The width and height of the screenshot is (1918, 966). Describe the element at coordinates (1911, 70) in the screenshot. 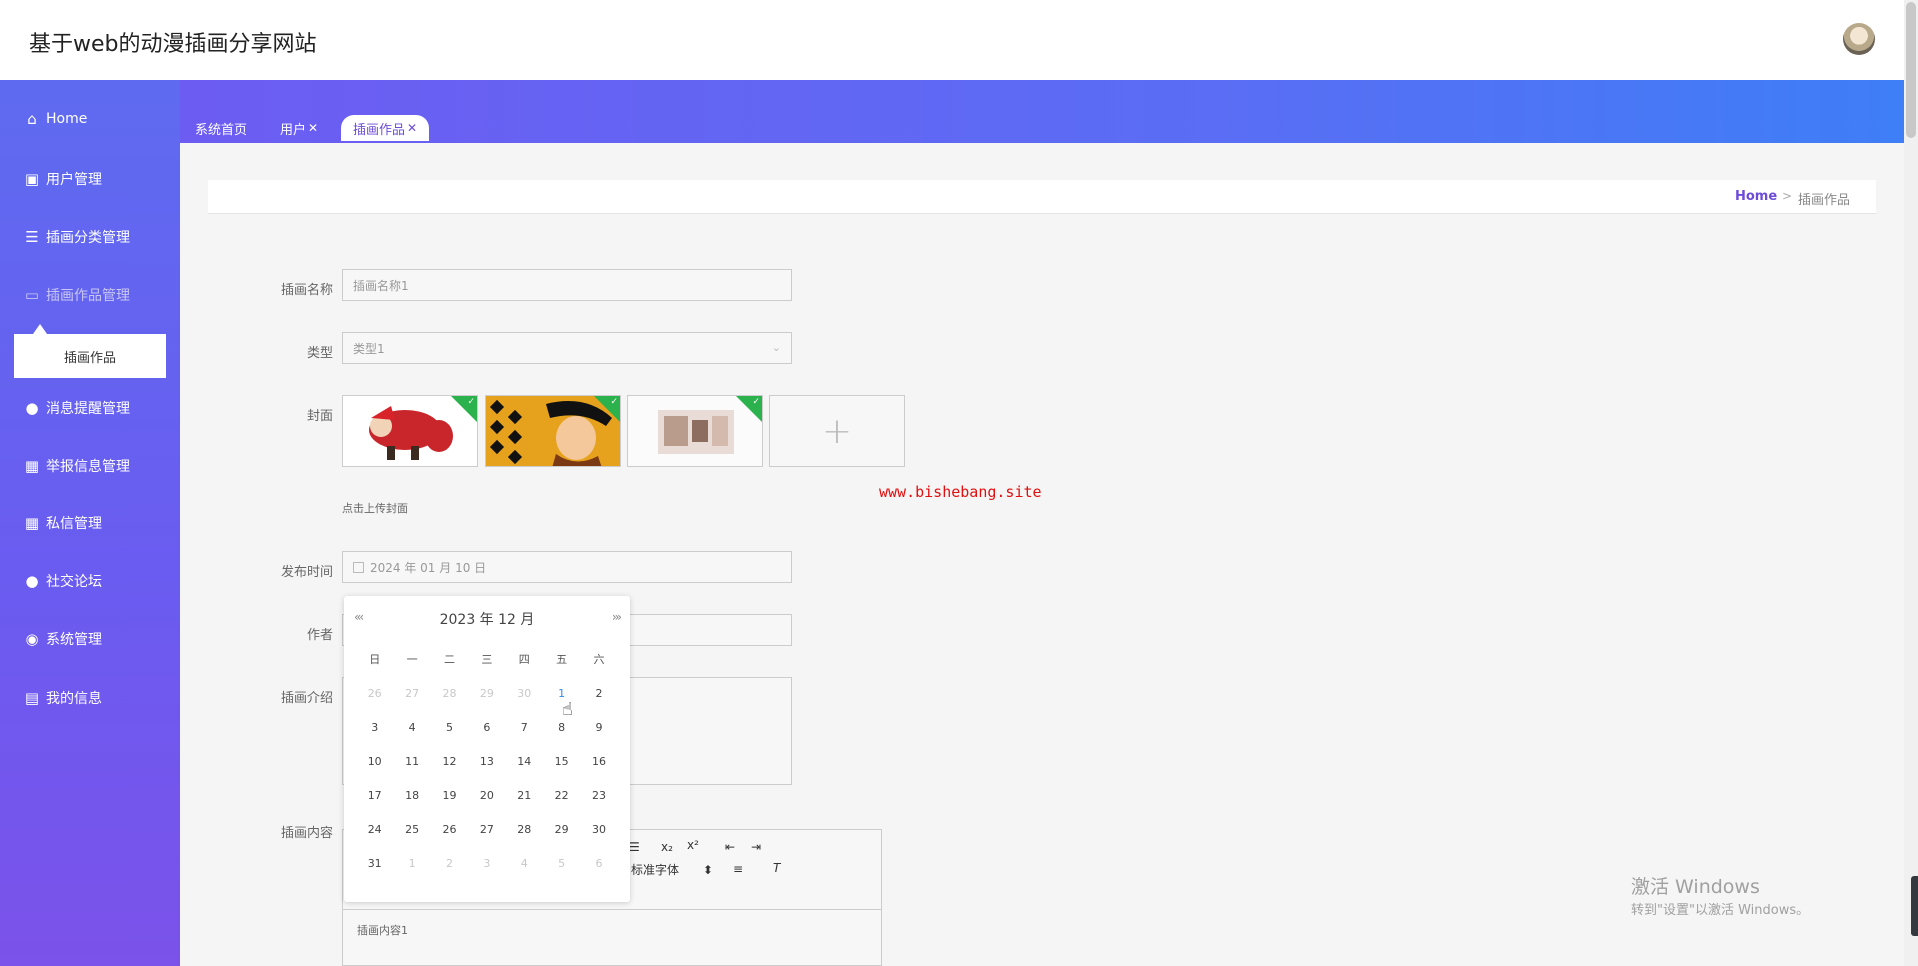

I see `scrollbar-thumb` at that location.